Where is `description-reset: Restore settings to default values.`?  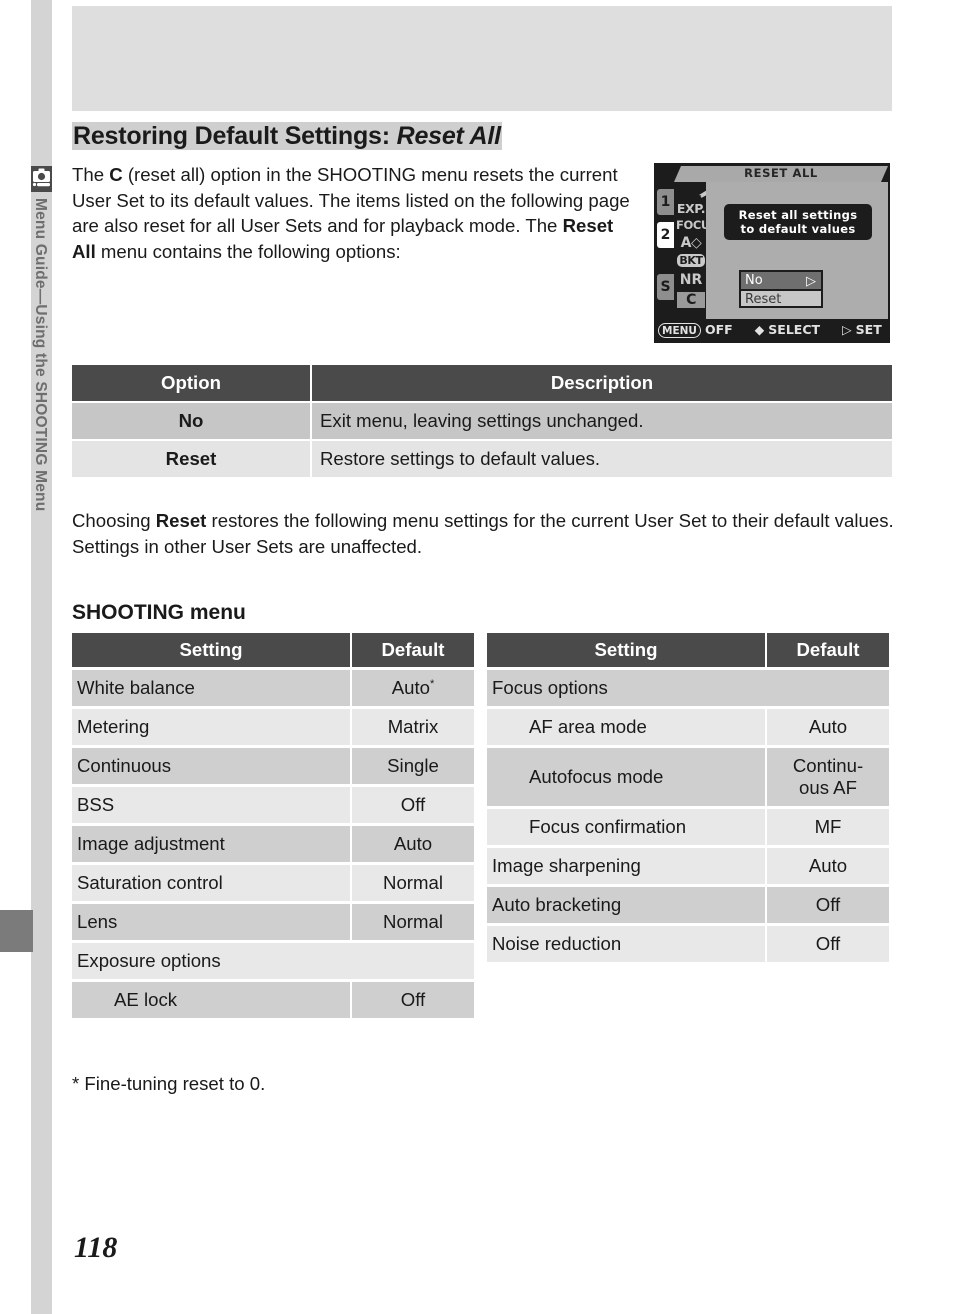 description-reset: Restore settings to default values. is located at coordinates (602, 458).